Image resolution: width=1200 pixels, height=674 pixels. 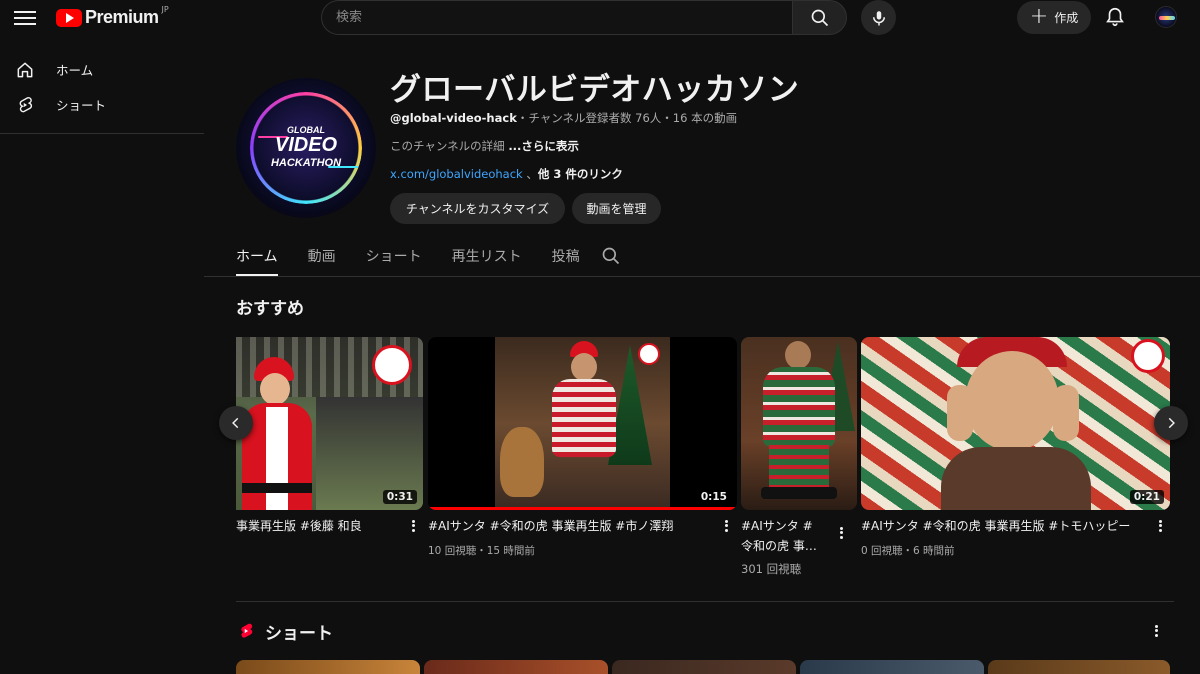 I want to click on recommended-section-title: おすすめ, so click(x=270, y=309).